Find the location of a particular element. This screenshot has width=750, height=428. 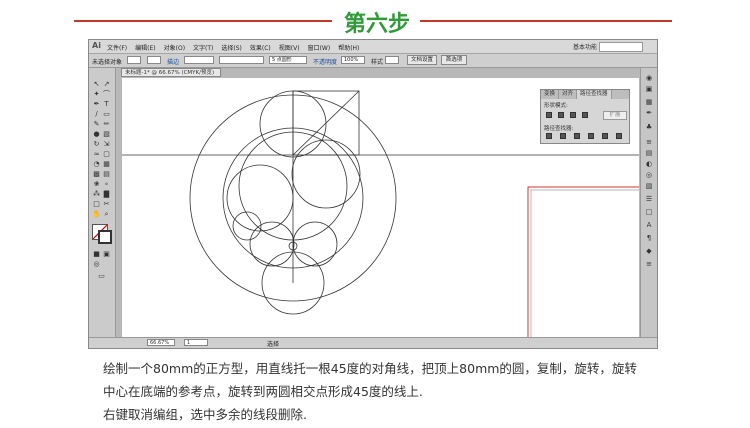

panel-tabs: 变换 对齐 路径查找器 is located at coordinates (585, 94).